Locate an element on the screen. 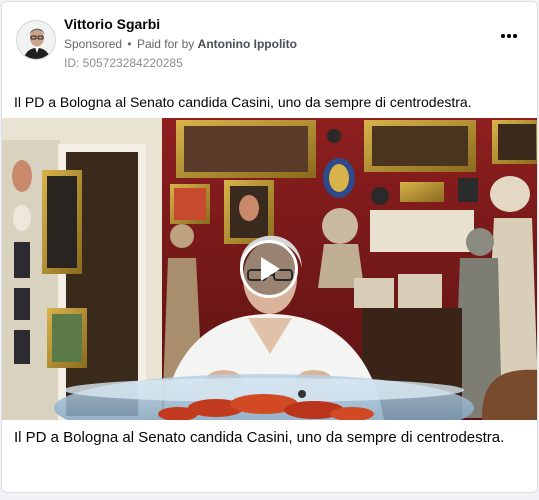 The height and width of the screenshot is (500, 539). play-button is located at coordinates (269, 269).